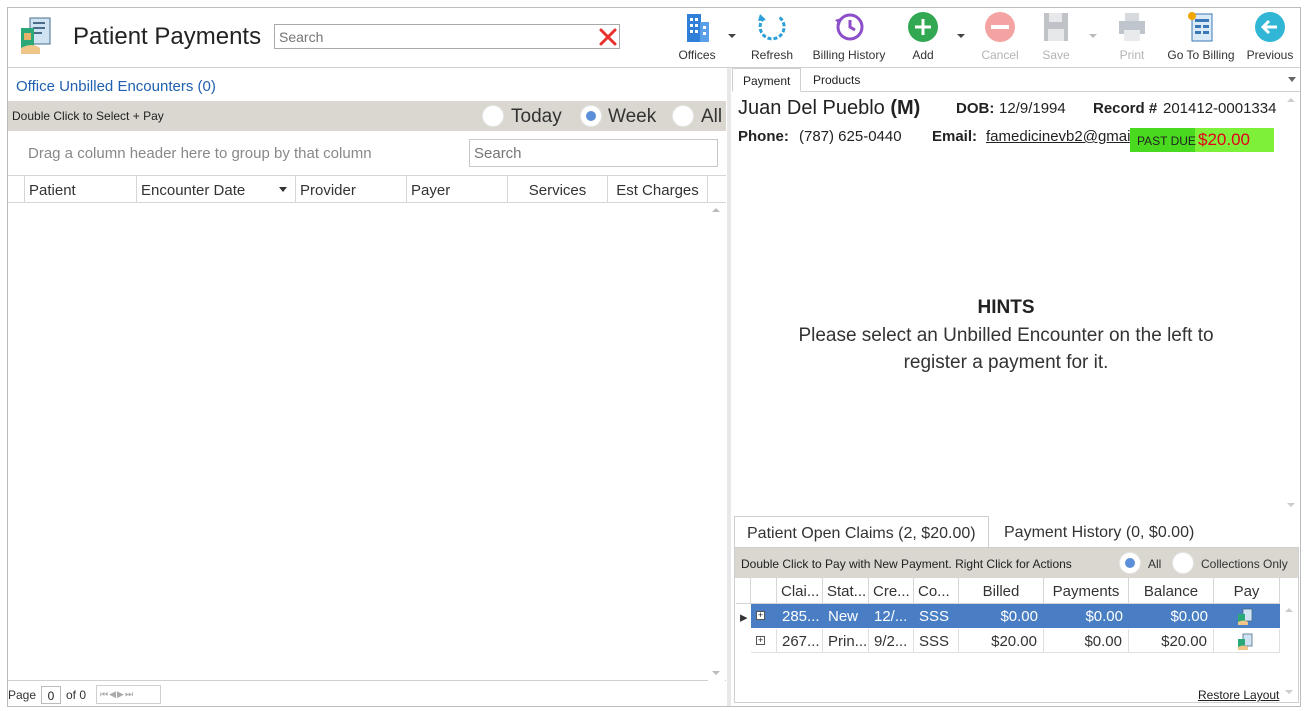  Describe the element at coordinates (975, 108) in the screenshot. I see `dob-label: DOB:` at that location.